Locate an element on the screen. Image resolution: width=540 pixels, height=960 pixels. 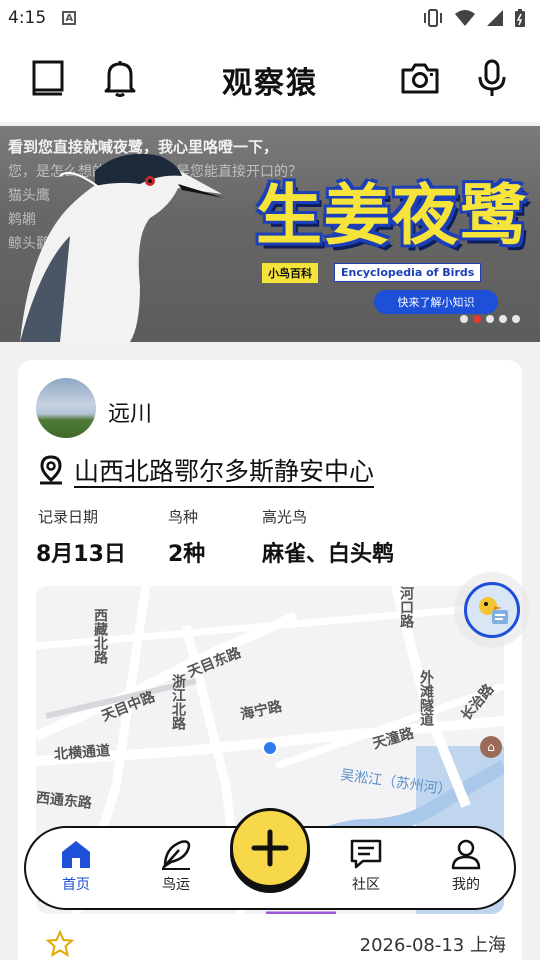
stat-label-highlight: 高光鸟 is located at coordinates (285, 517).